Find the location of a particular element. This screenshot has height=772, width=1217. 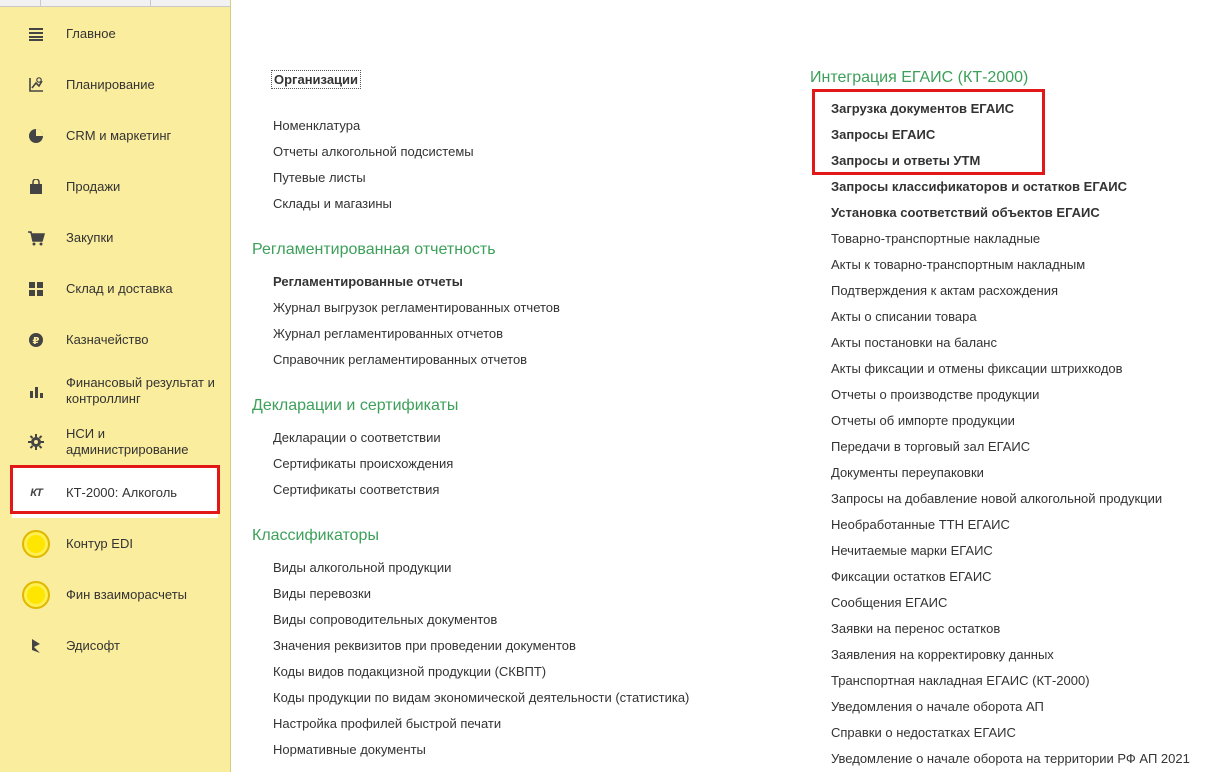

egais-link: Передачи в торговый зал ЕГАИС is located at coordinates (930, 446).